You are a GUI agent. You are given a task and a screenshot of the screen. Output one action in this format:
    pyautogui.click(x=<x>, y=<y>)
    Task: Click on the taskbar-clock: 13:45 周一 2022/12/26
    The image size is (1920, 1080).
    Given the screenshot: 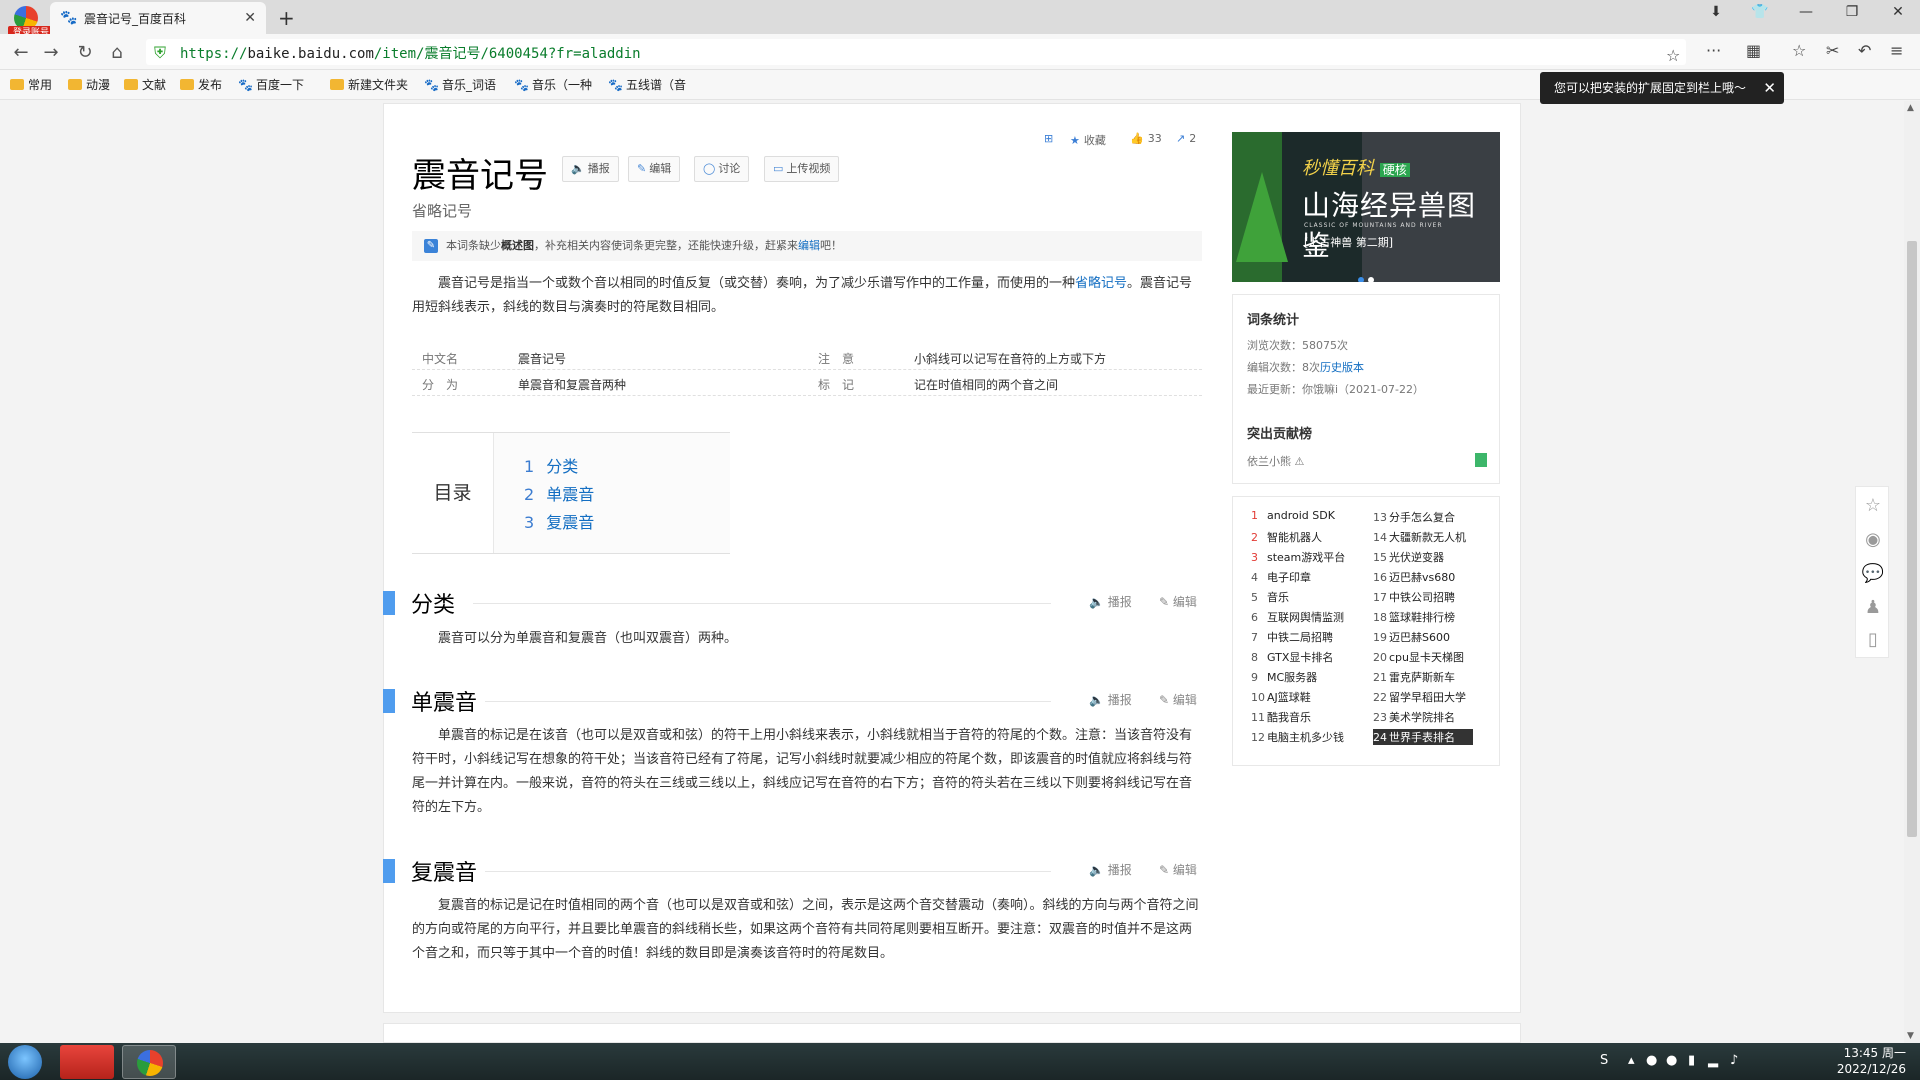 What is the action you would take?
    pyautogui.click(x=1871, y=1061)
    